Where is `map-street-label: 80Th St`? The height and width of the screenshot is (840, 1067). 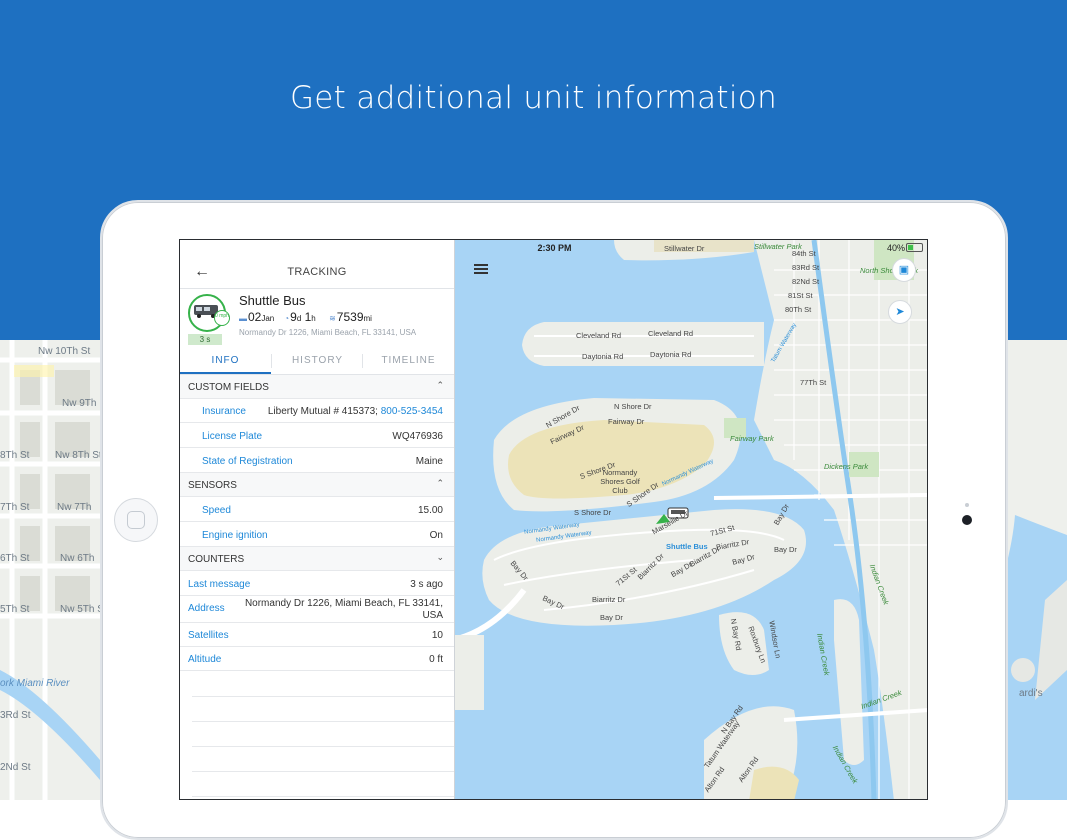 map-street-label: 80Th St is located at coordinates (798, 309).